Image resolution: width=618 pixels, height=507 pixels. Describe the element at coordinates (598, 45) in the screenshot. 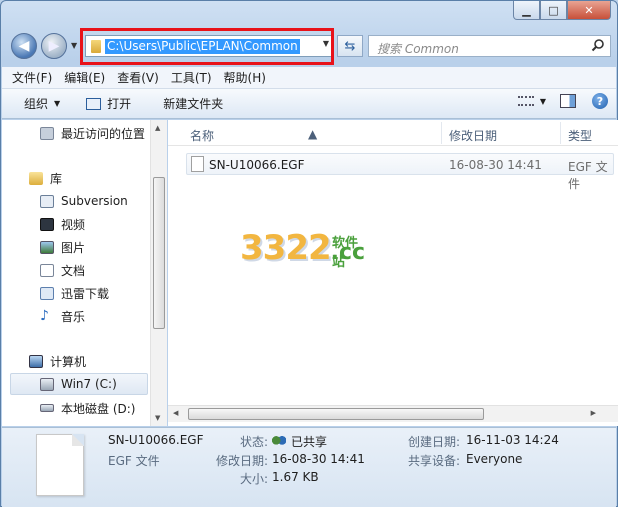

I see `search-icon` at that location.